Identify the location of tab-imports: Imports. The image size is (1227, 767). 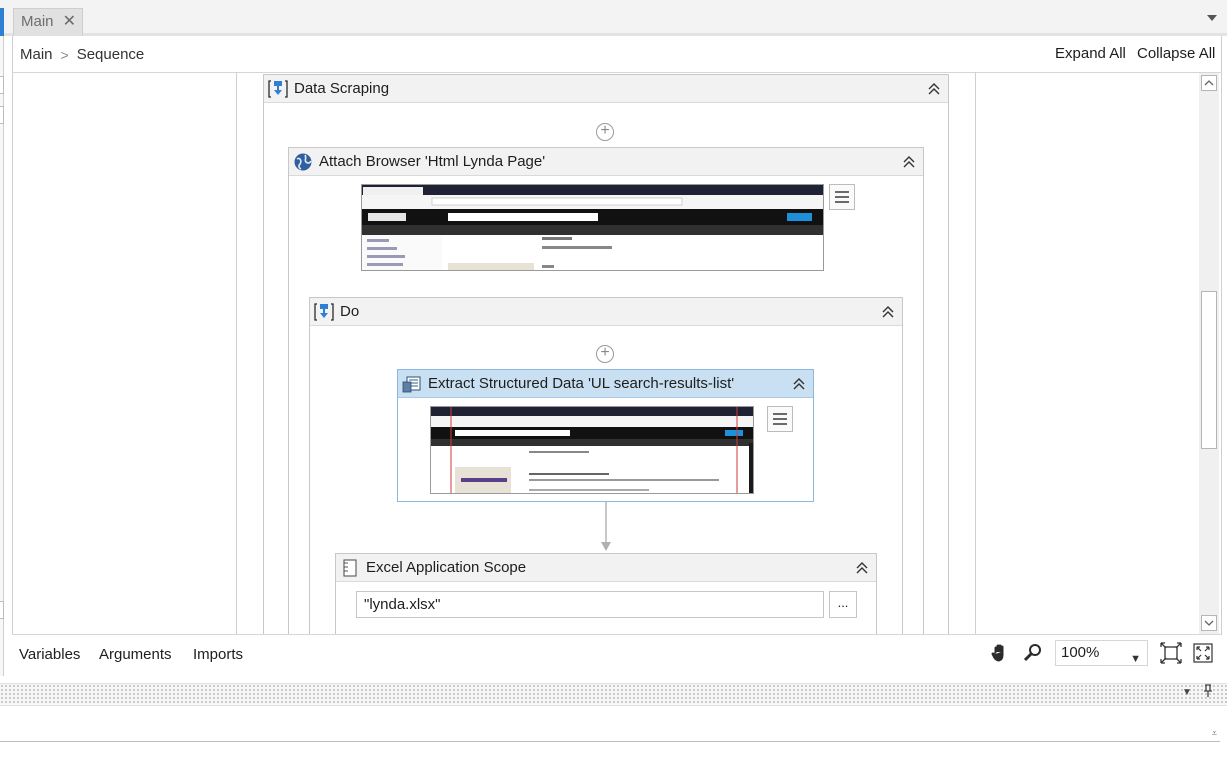
(218, 654).